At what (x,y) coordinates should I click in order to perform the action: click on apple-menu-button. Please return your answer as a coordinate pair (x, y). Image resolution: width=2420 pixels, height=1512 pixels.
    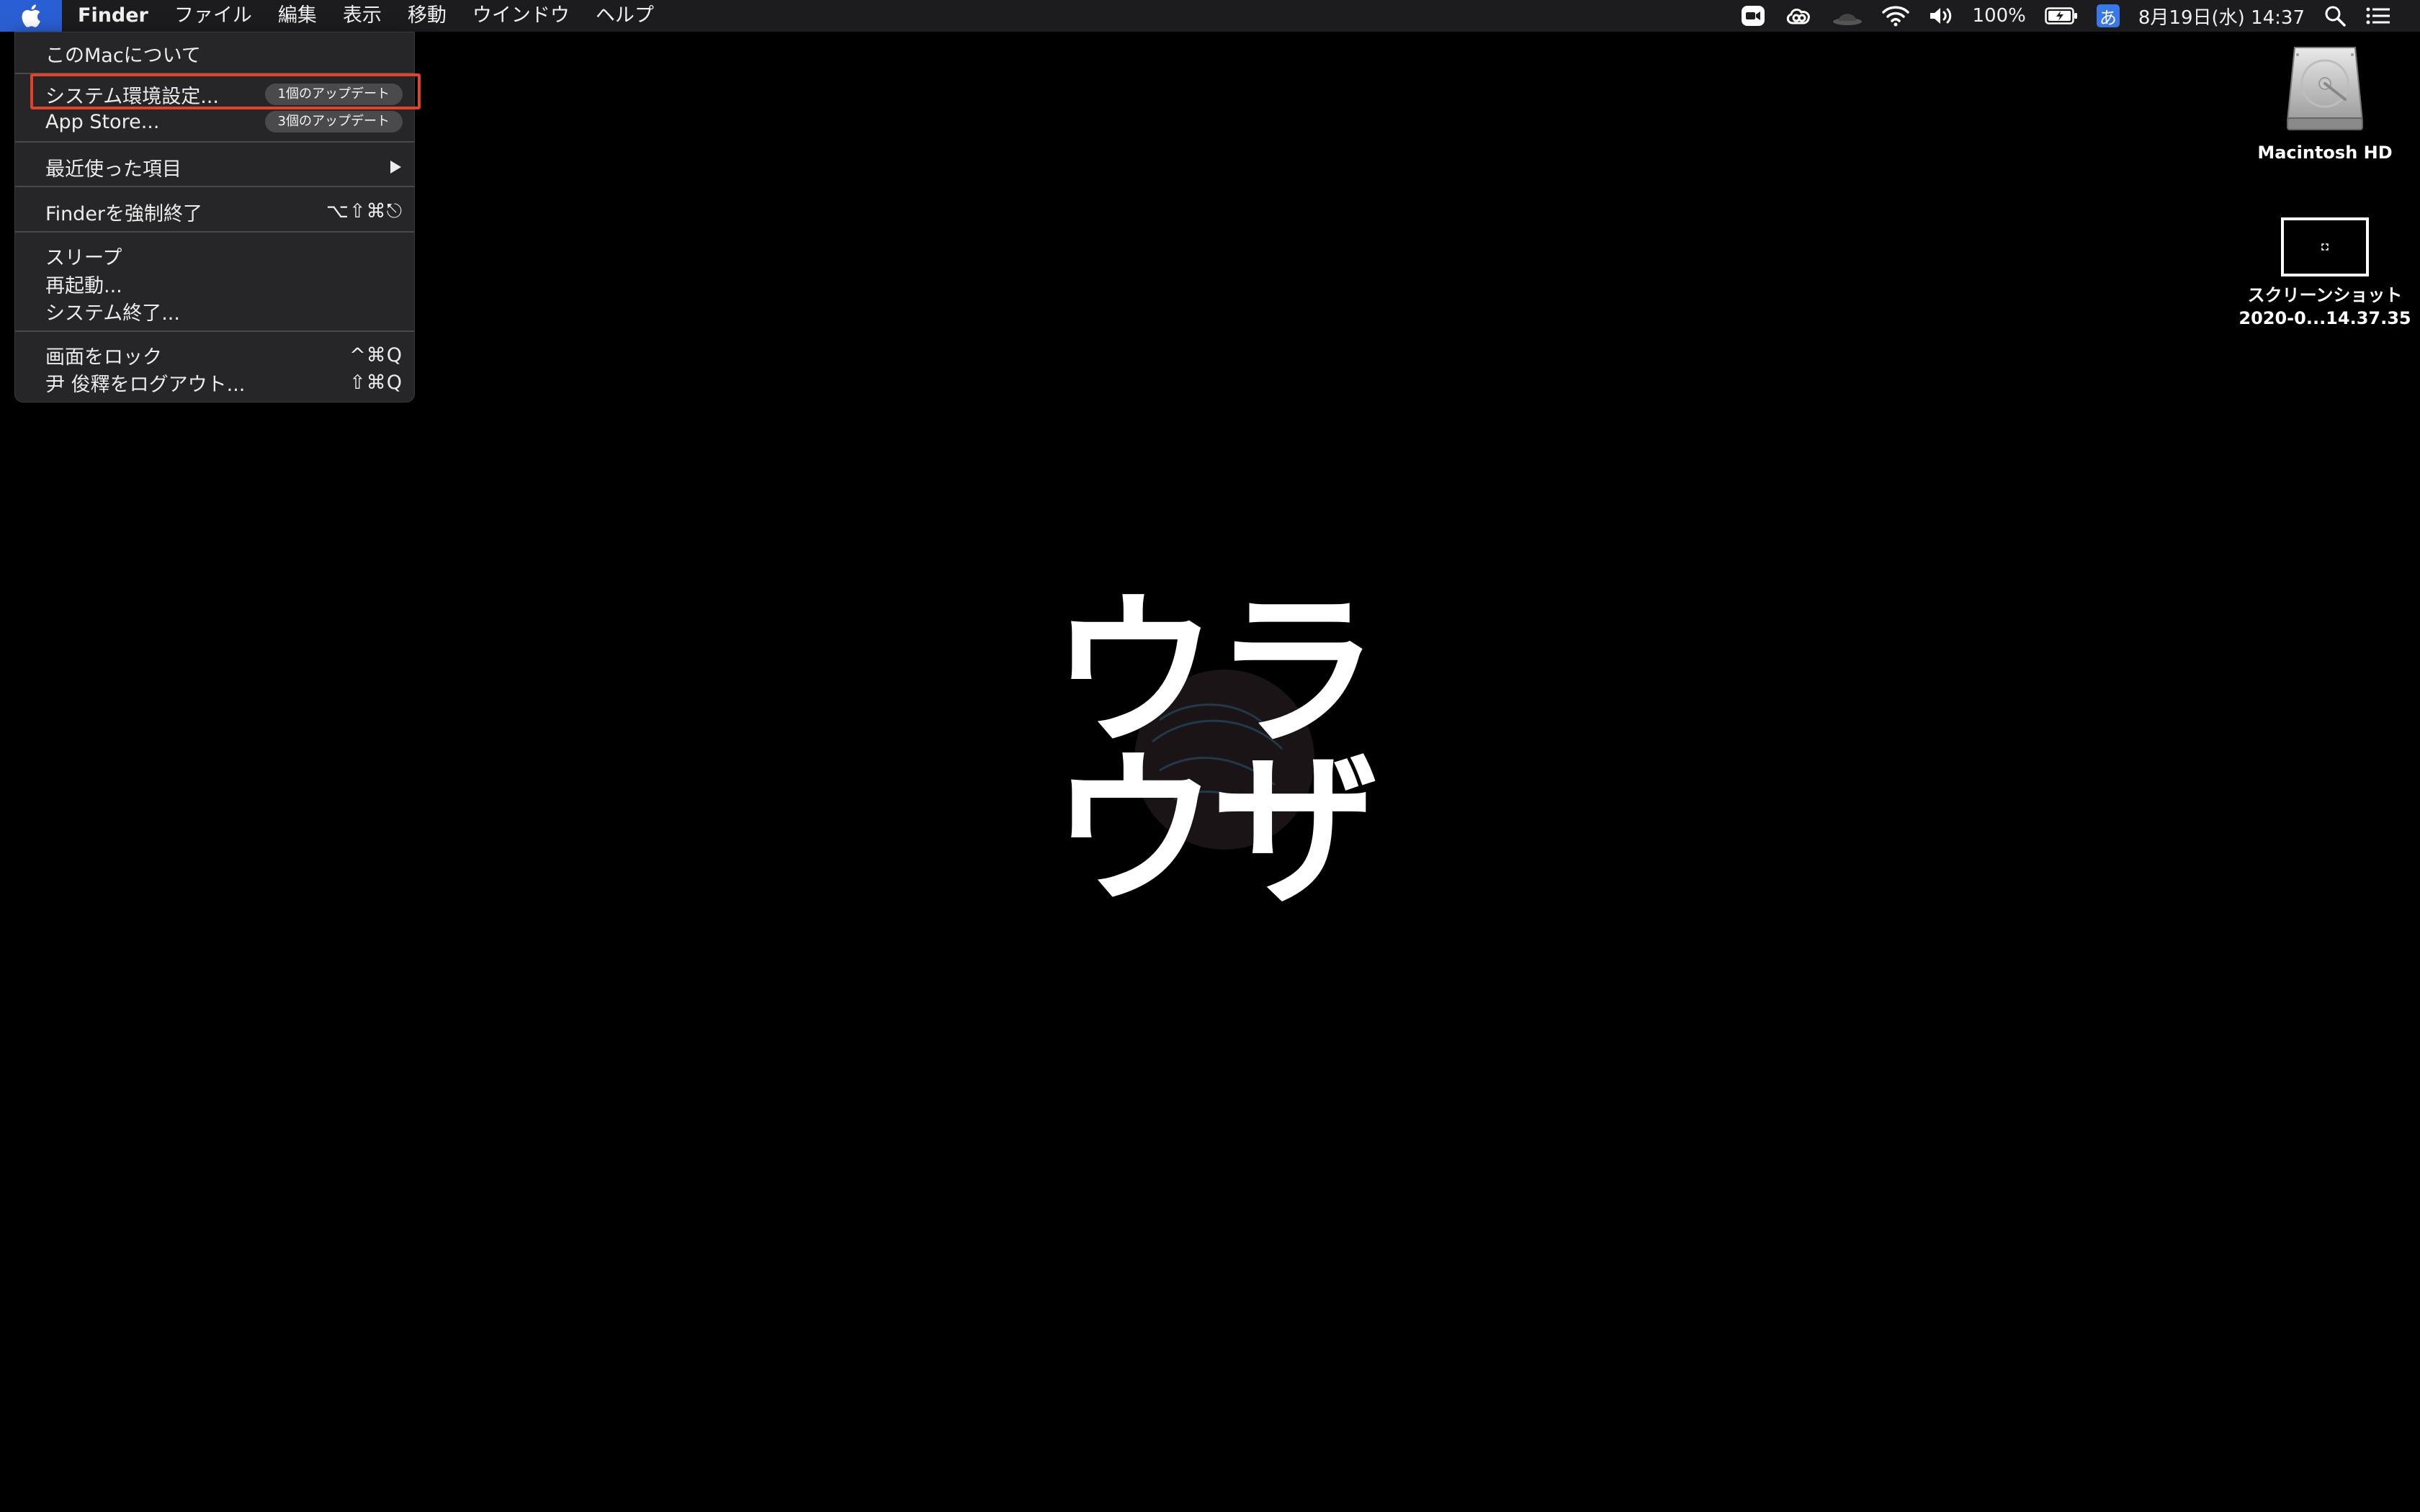
    Looking at the image, I should click on (31, 16).